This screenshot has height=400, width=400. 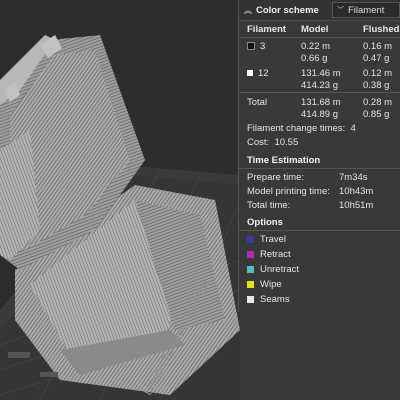 What do you see at coordinates (376, 114) in the screenshot?
I see `total-flushed-weight: 0.85 g` at bounding box center [376, 114].